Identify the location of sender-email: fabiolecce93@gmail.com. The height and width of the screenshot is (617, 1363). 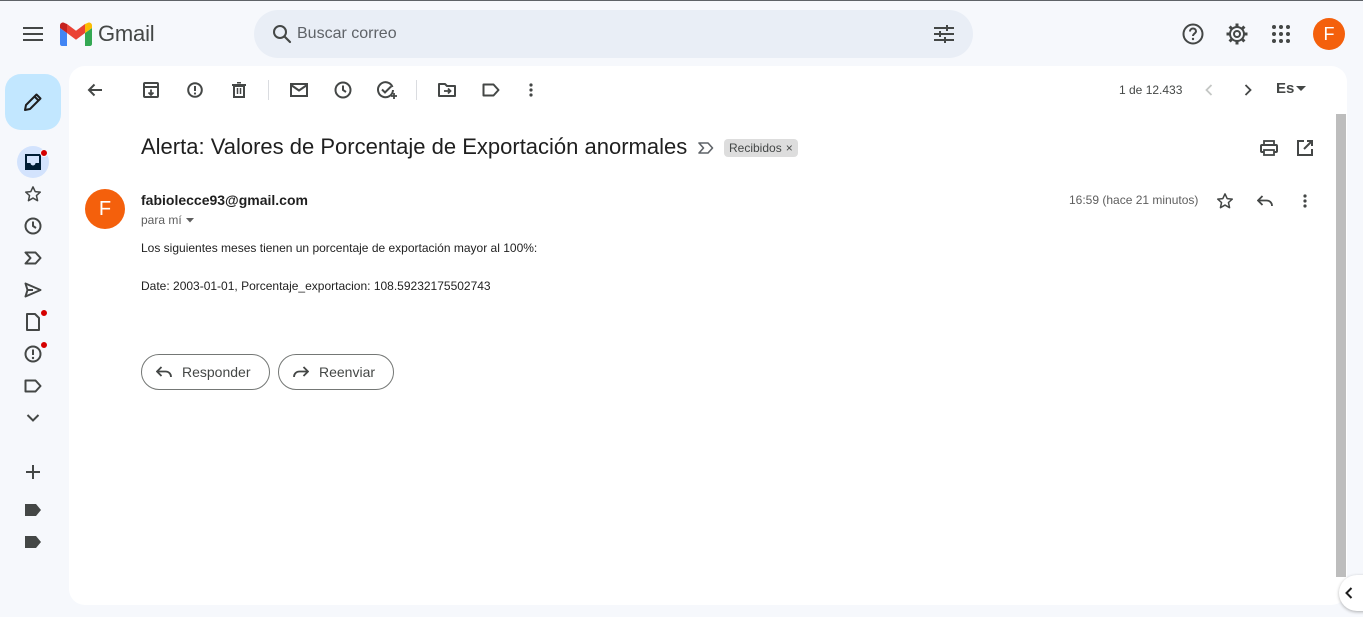
(224, 200).